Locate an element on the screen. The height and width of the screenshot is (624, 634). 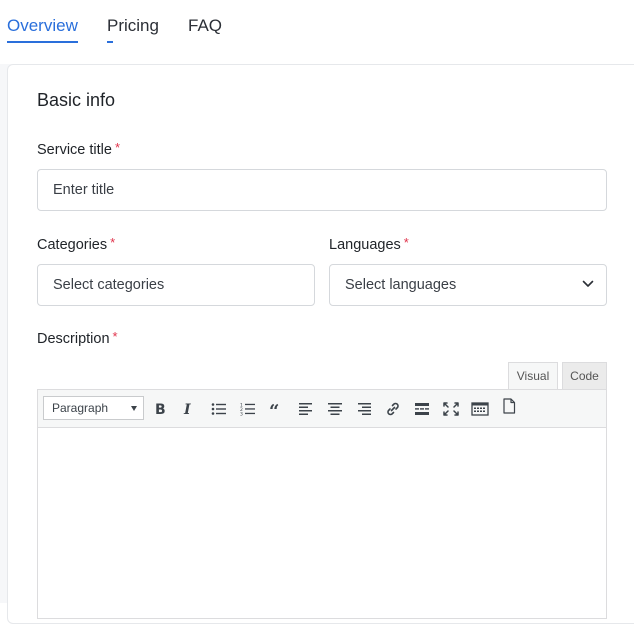
svg-text: B is located at coordinates (160, 409).